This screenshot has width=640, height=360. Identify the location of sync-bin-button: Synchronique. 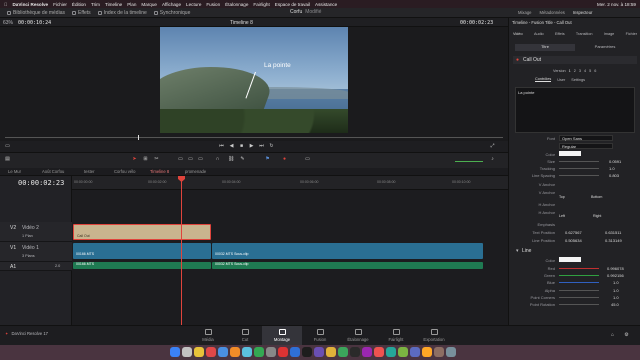
(171, 13).